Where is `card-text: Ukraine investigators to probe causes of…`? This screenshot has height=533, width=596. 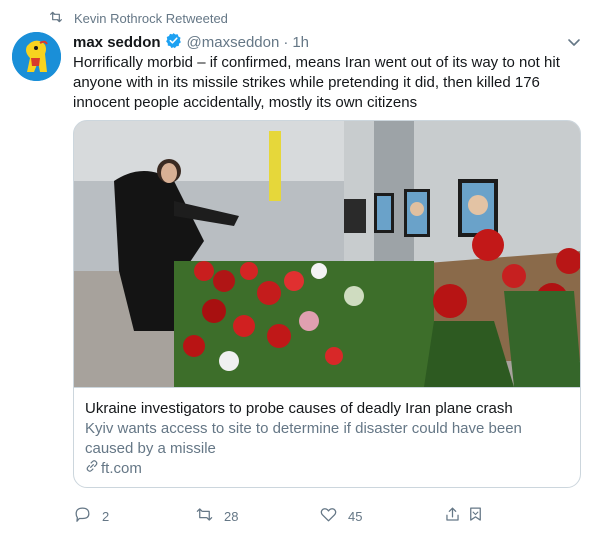
card-text: Ukraine investigators to probe causes of… is located at coordinates (329, 439).